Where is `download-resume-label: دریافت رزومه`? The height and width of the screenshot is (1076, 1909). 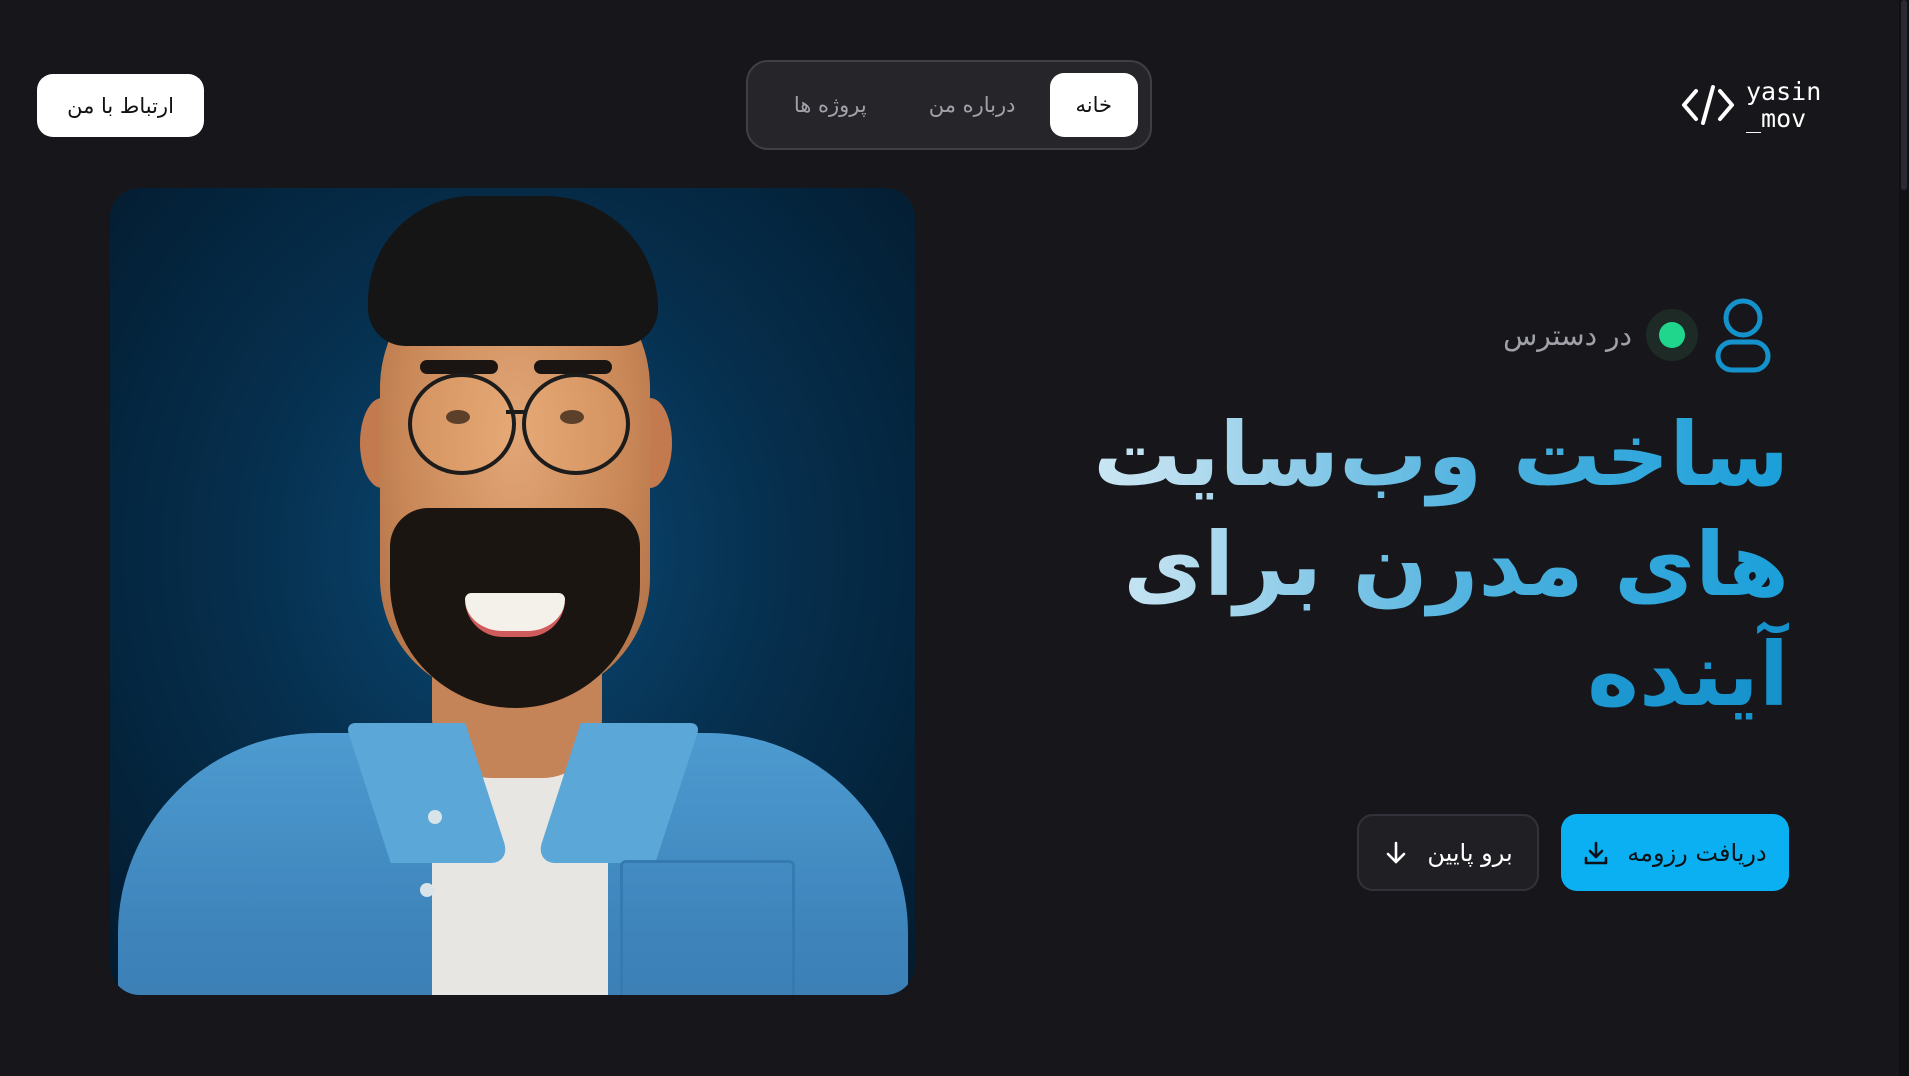 download-resume-label: دریافت رزومه is located at coordinates (1697, 852).